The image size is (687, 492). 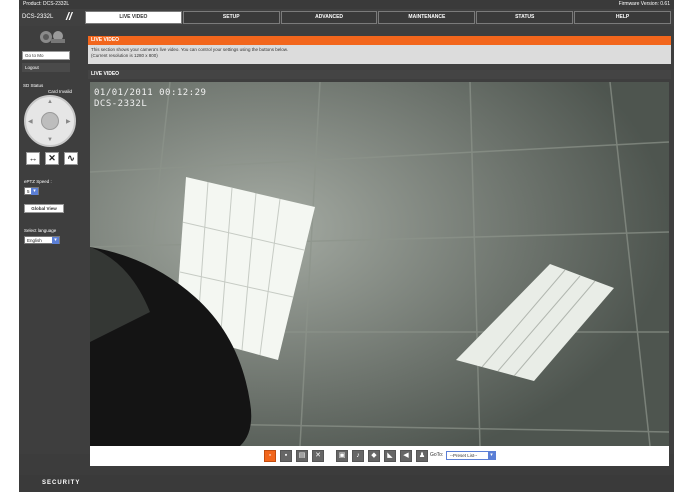 I want to click on goto-label: GoTo:, so click(x=437, y=455).